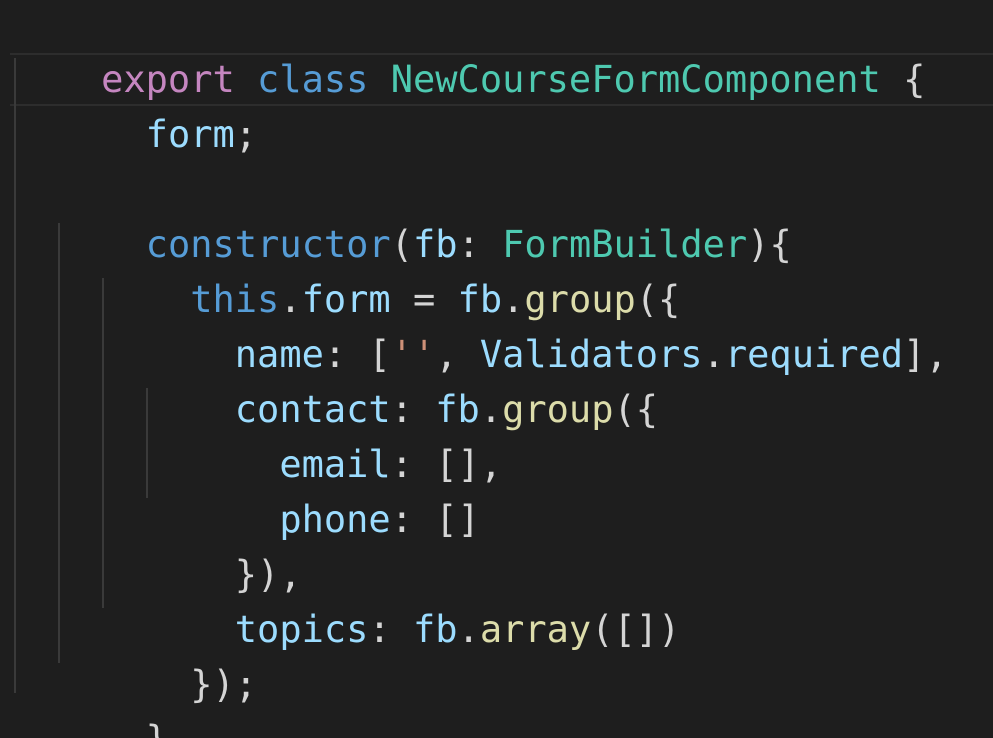 This screenshot has height=738, width=993. I want to click on code-line-9: phone: [], so click(246, 489).